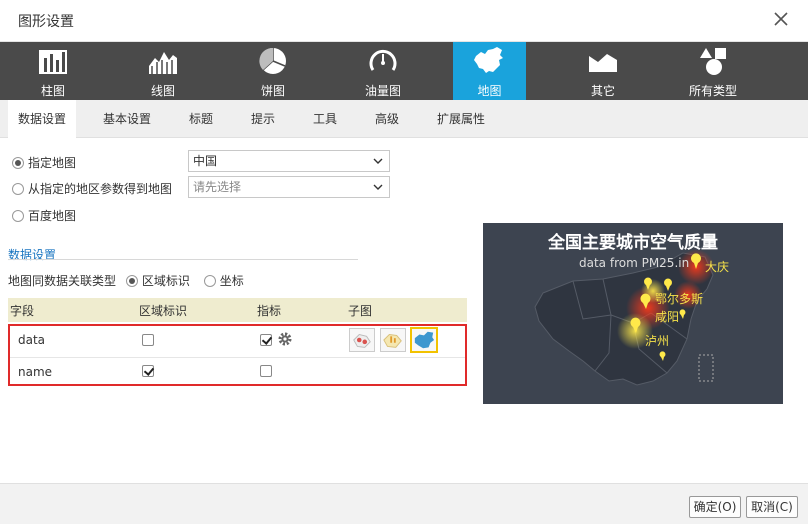  I want to click on city-label: 咸阳, so click(667, 317).